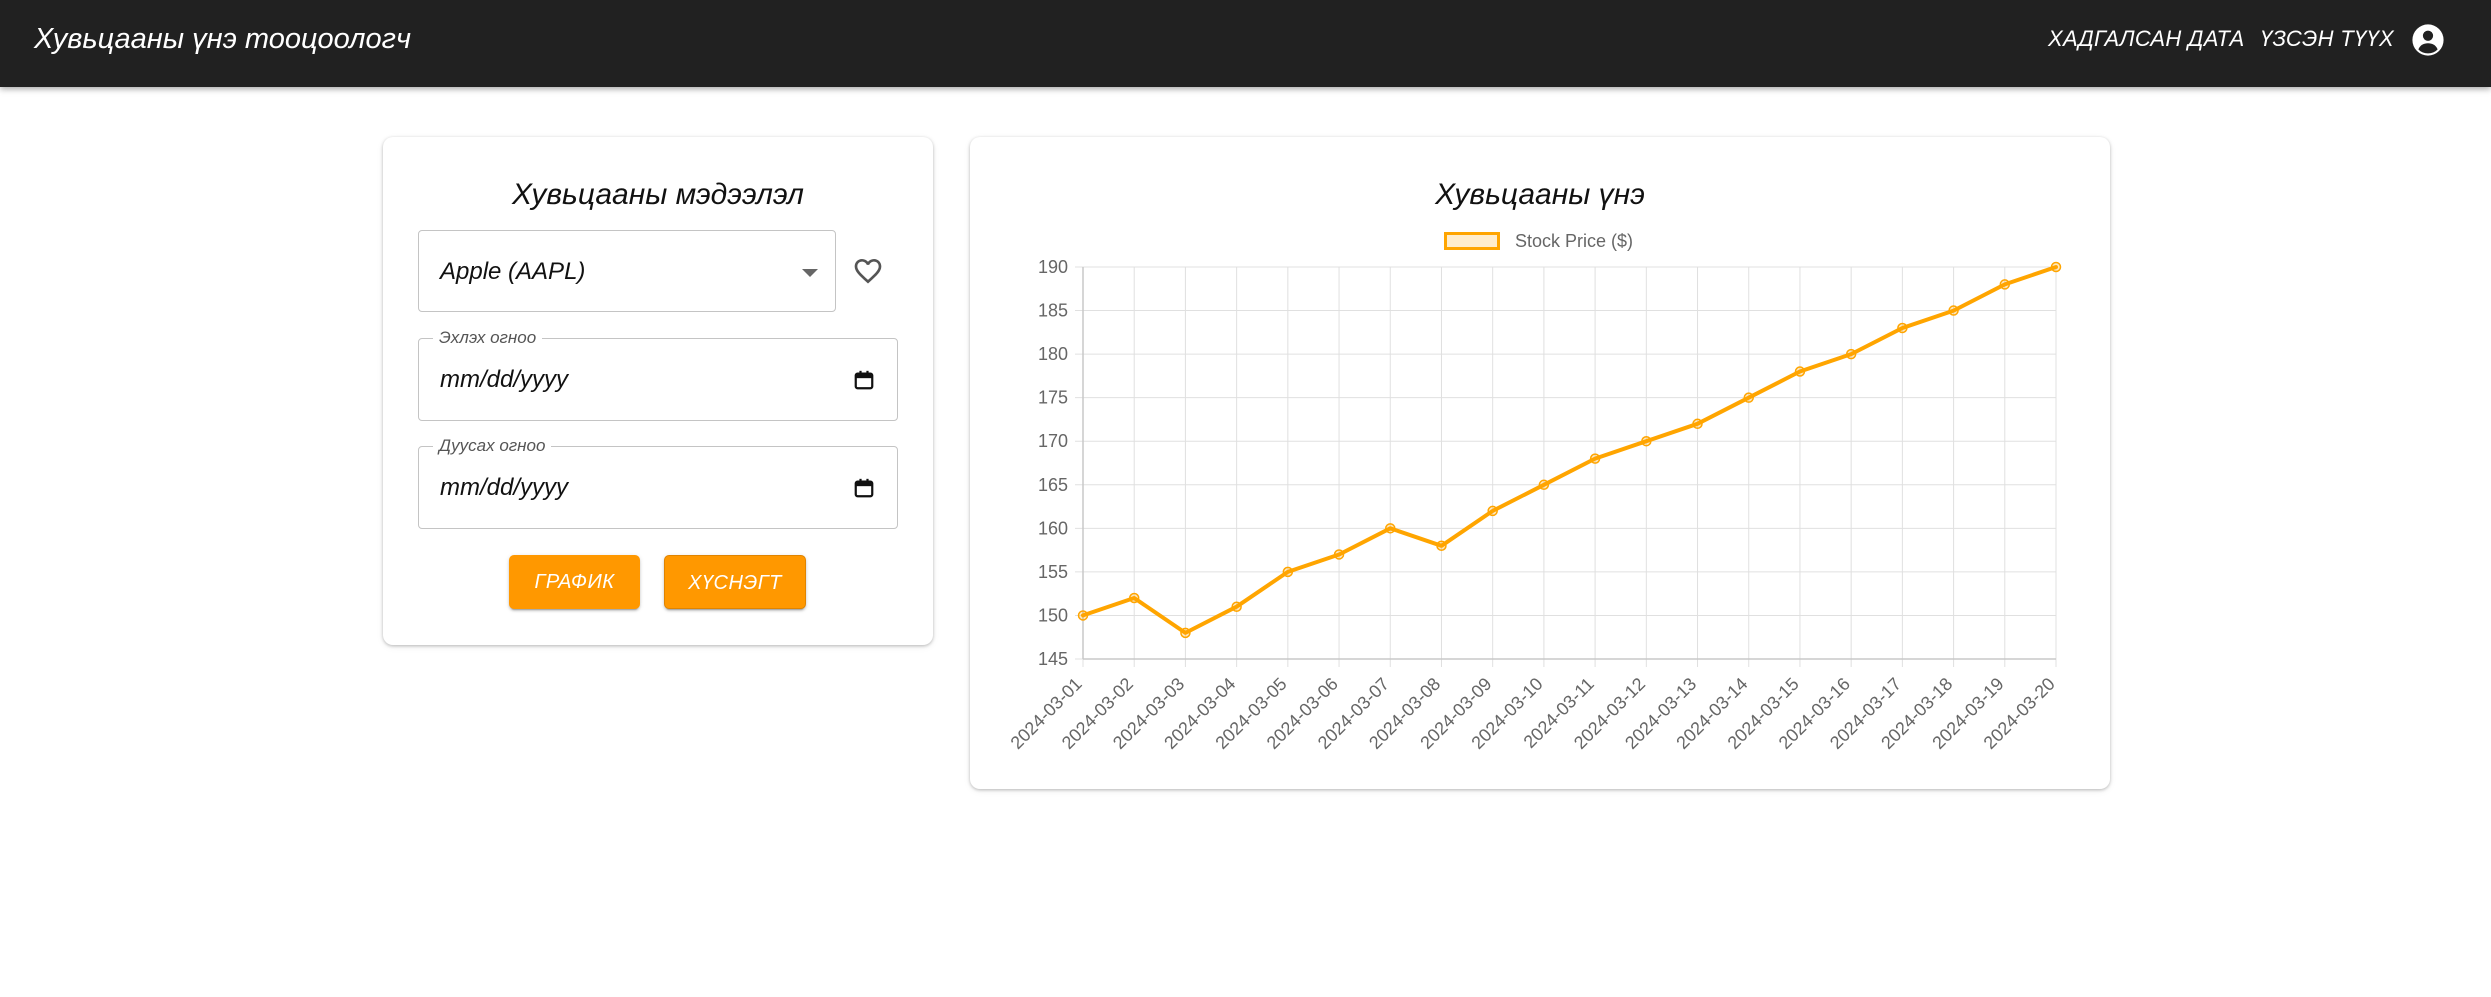  I want to click on y-tick-label: 145, so click(1053, 659).